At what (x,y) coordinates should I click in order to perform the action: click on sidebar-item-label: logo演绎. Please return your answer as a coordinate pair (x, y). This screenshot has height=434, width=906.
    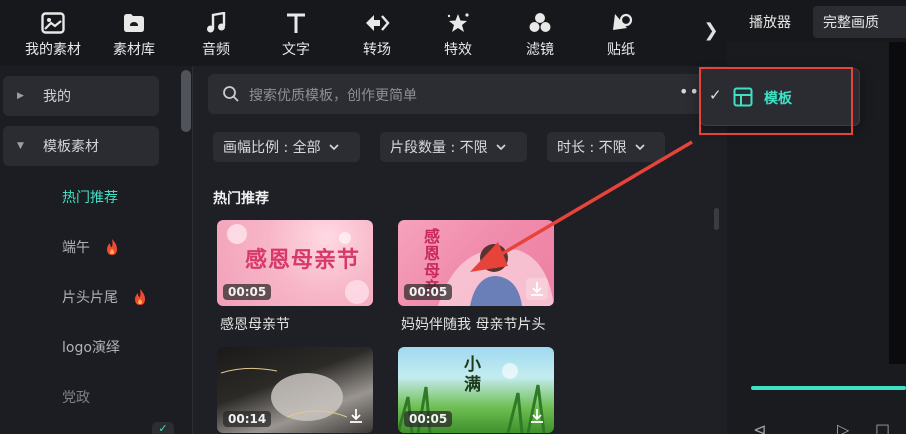
    Looking at the image, I should click on (91, 348).